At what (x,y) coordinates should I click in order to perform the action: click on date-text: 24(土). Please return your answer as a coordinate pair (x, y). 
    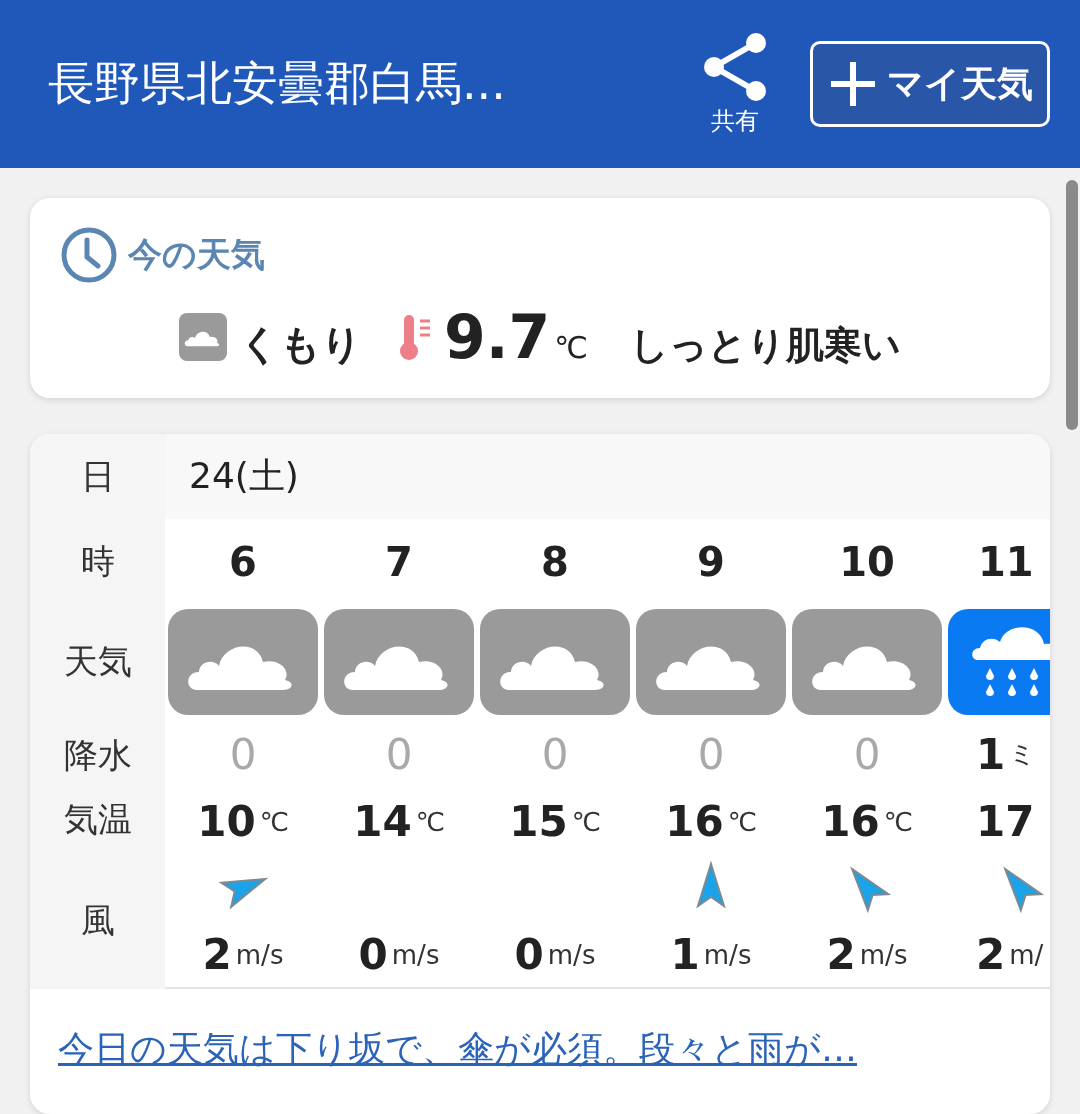
    Looking at the image, I should click on (244, 476).